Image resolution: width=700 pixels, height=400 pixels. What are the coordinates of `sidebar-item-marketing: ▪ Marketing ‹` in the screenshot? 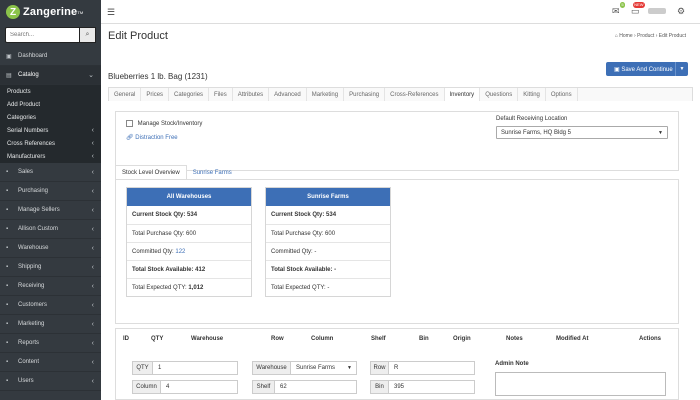 It's located at (50, 324).